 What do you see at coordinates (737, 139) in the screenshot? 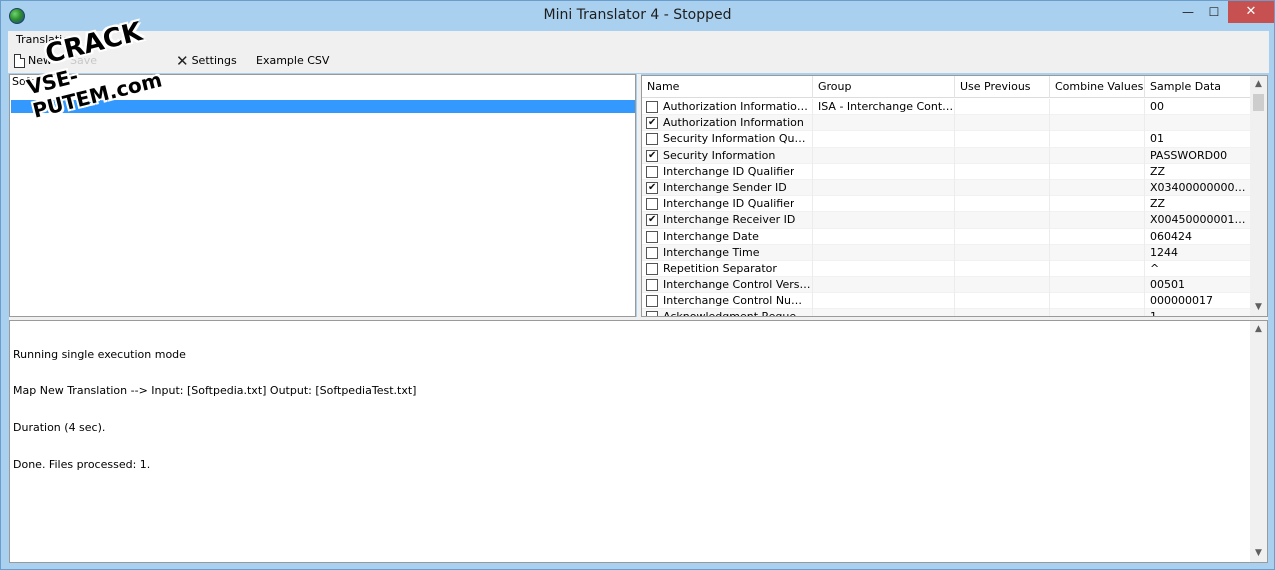
I see `cell-name-label: Security Information Qualifier` at bounding box center [737, 139].